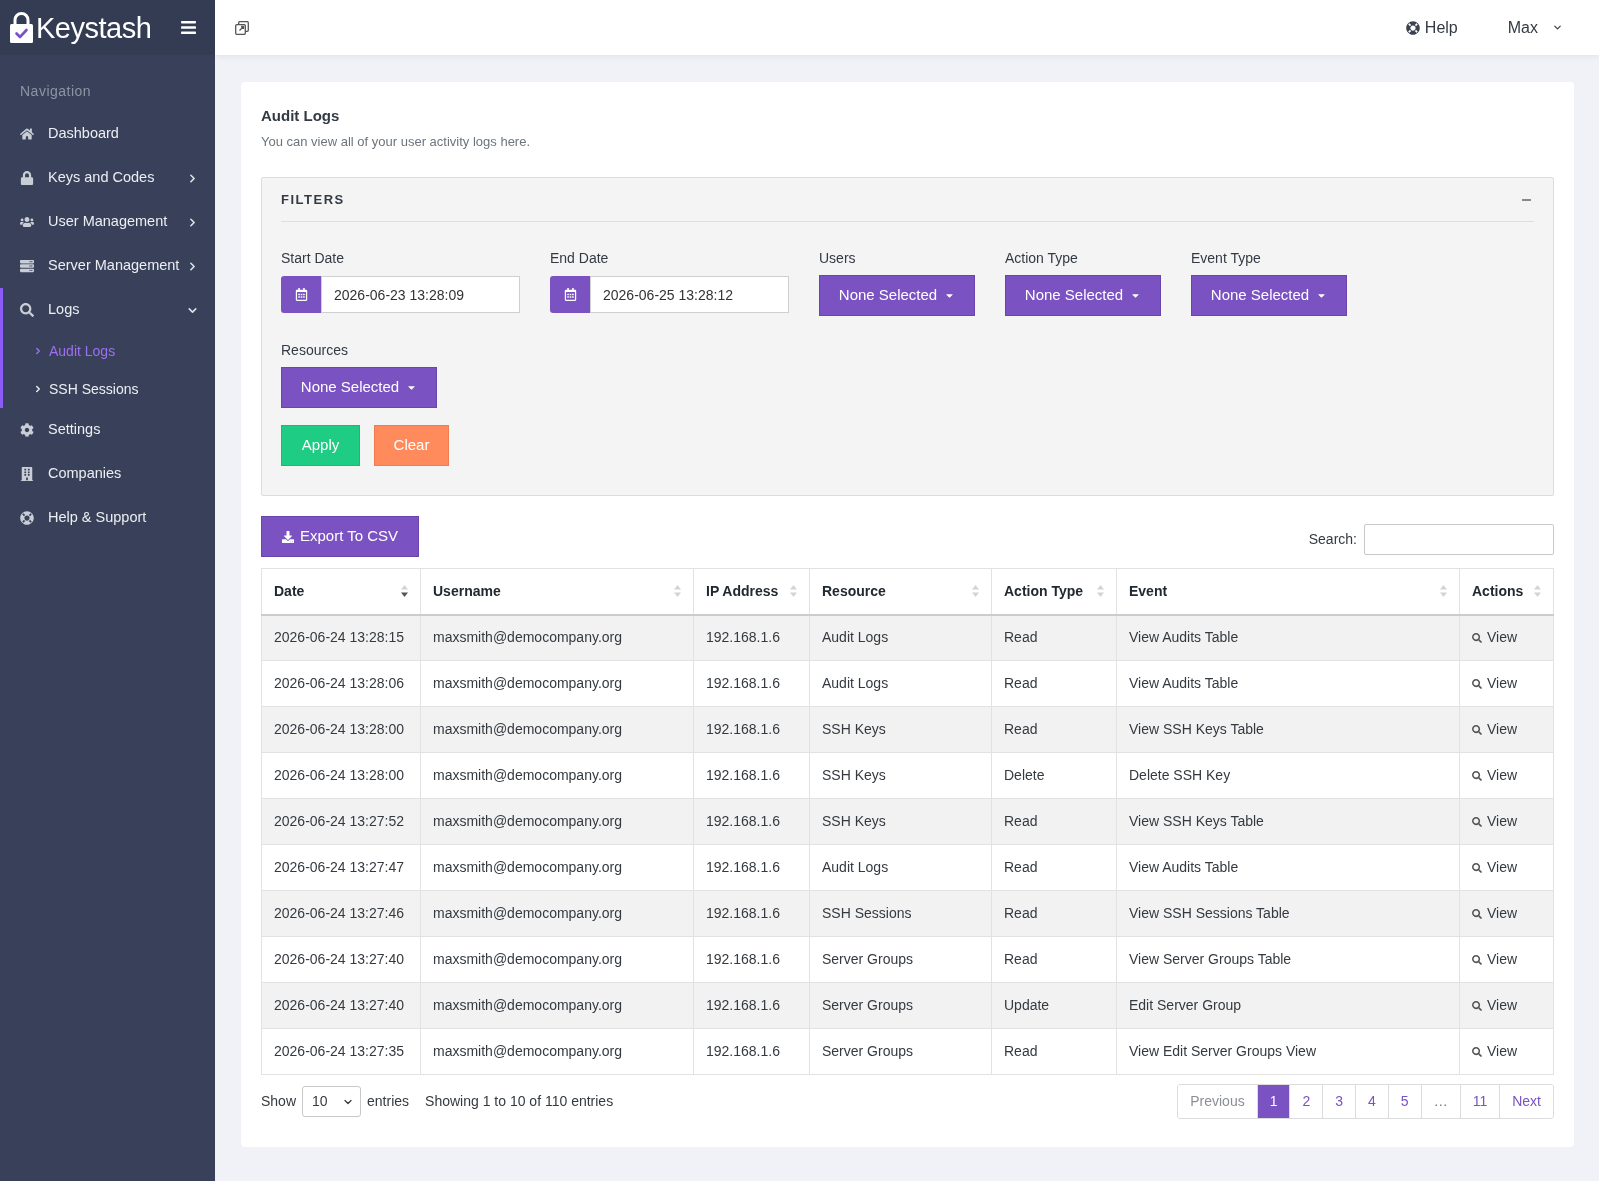 This screenshot has height=1181, width=1599. I want to click on column-header: Date, so click(289, 591).